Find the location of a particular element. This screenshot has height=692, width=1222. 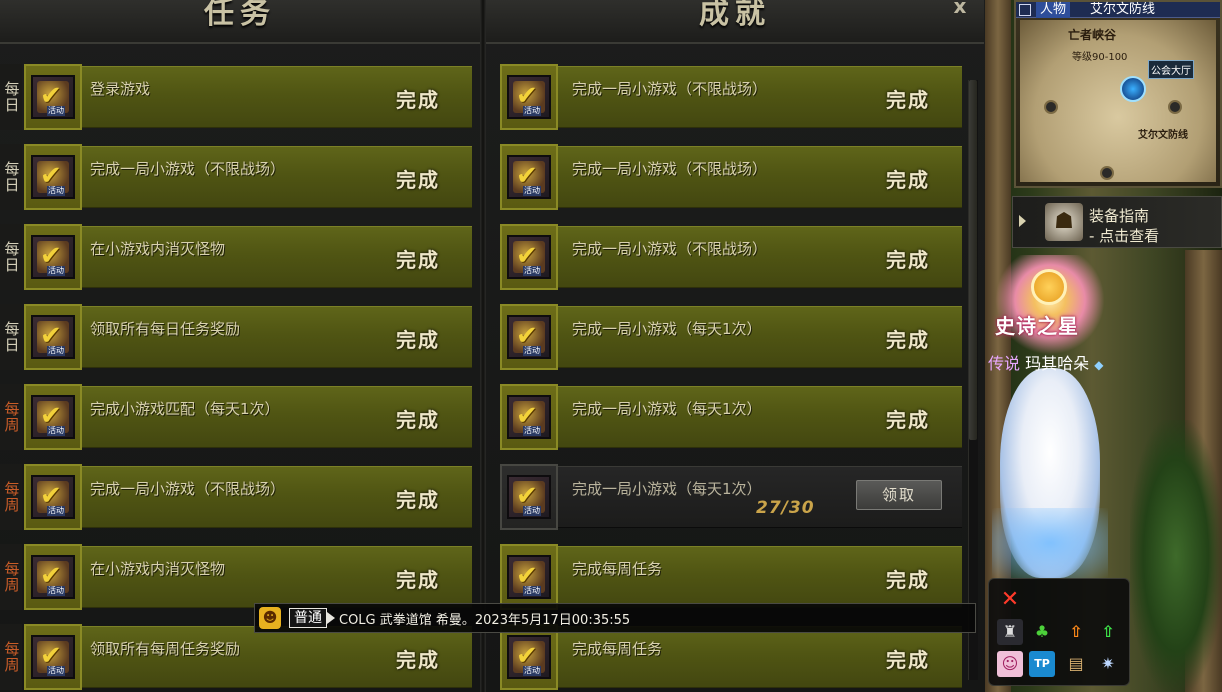

minimap-guild-hall: 公会大厅 is located at coordinates (1171, 69).